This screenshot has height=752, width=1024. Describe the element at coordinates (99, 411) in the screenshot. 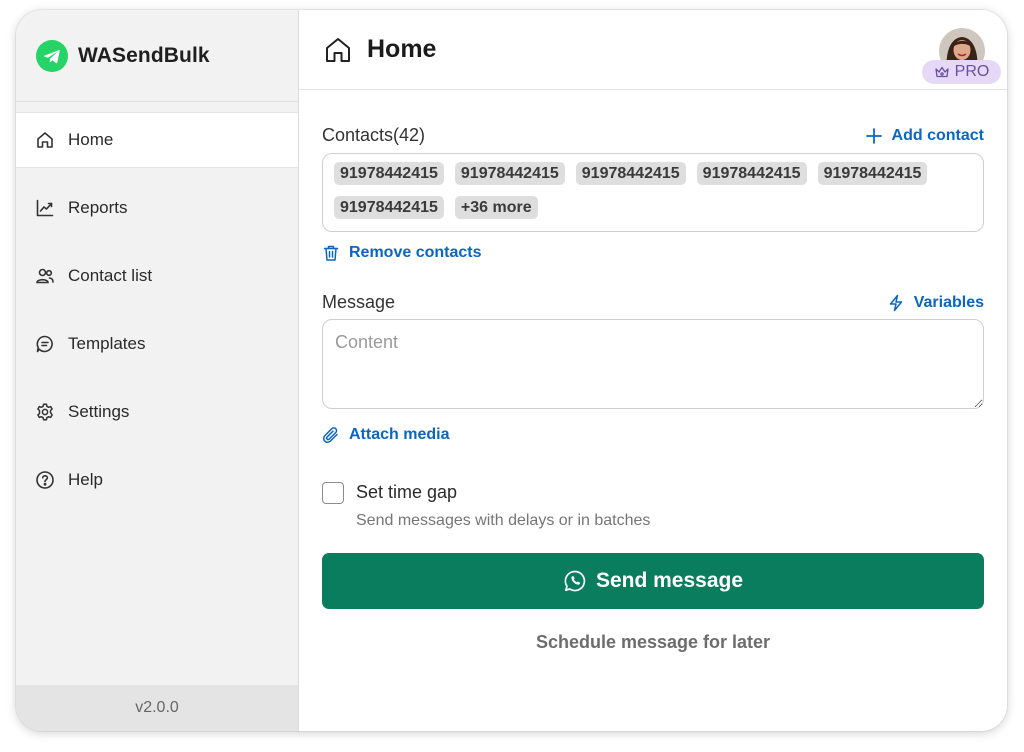

I see `sidebar-item-label: Settings` at that location.